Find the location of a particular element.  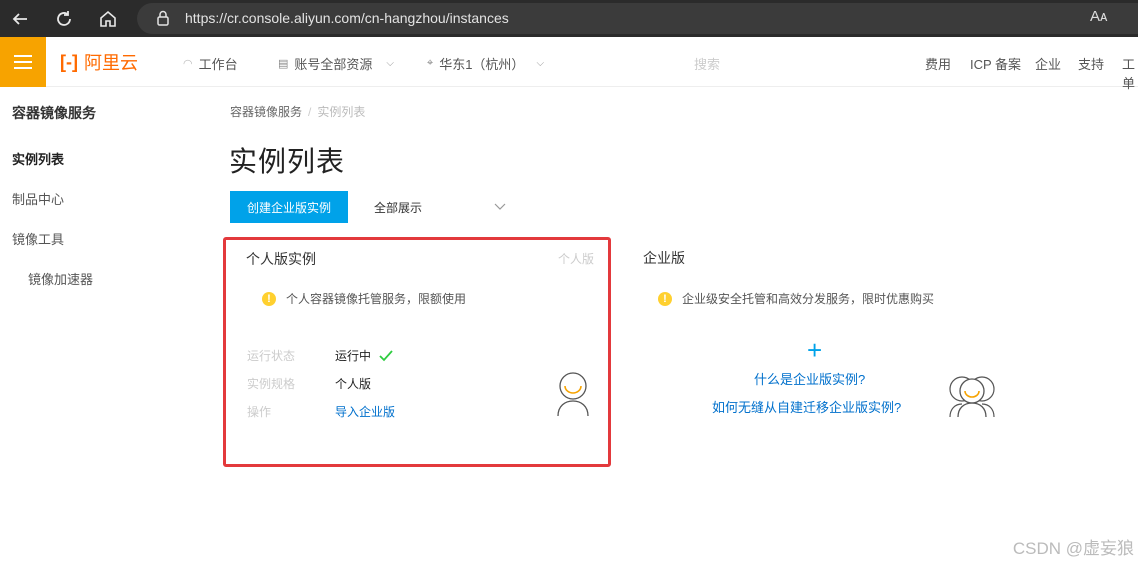

header-link-support: 支持 is located at coordinates (1091, 63).